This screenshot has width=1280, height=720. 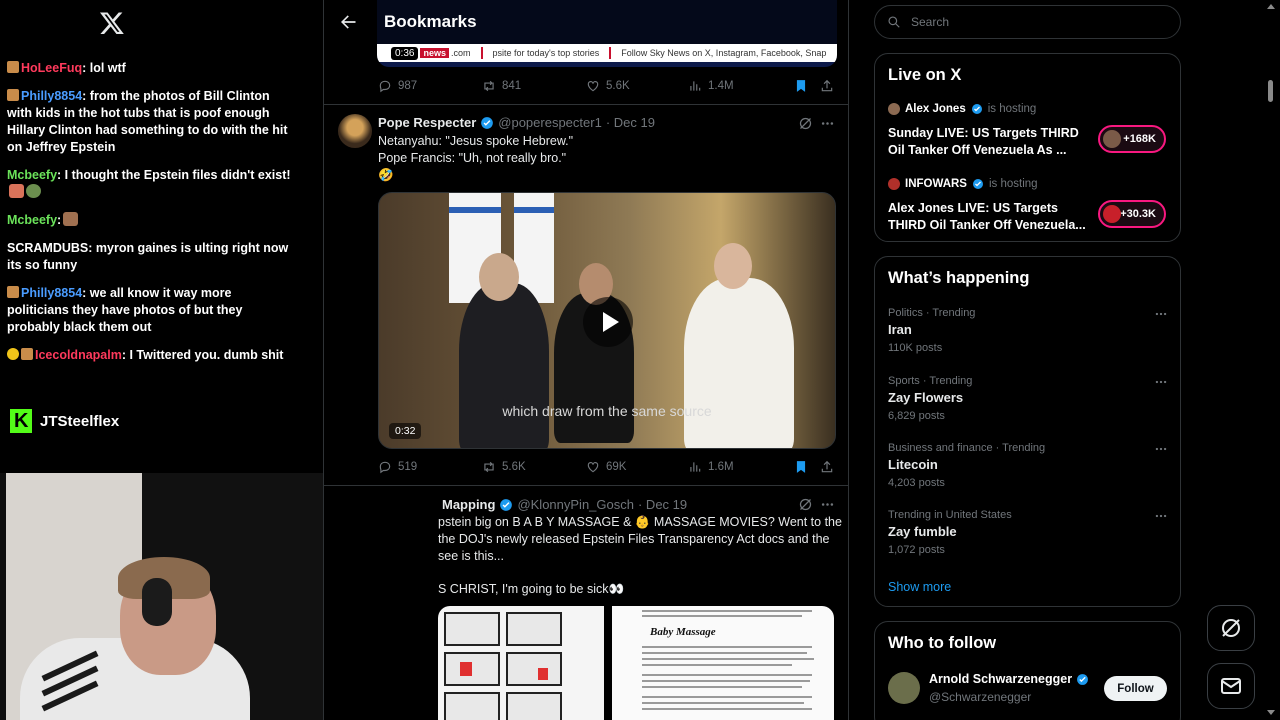 I want to click on repost-button: 841, so click(x=501, y=86).